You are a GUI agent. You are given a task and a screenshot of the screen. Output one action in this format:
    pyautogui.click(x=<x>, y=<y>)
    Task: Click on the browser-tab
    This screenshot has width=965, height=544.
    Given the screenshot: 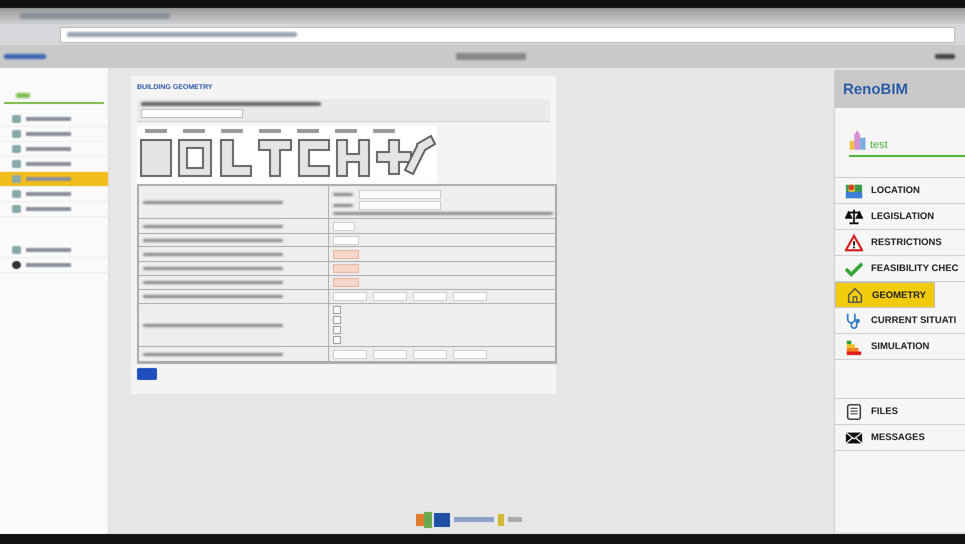 What is the action you would take?
    pyautogui.click(x=95, y=16)
    